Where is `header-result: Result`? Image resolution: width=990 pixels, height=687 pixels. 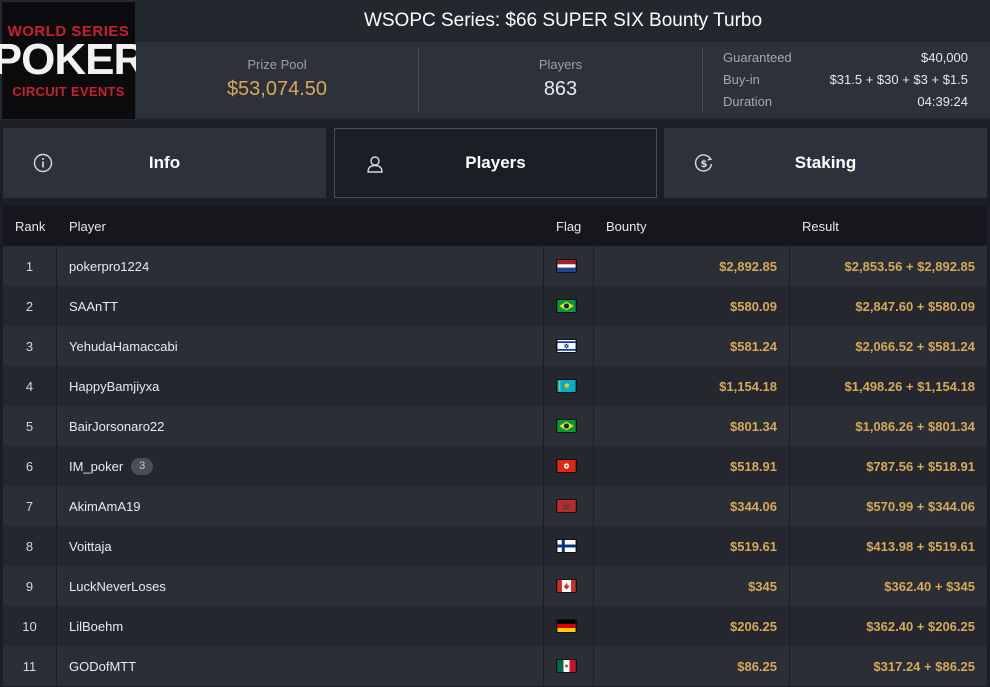 header-result: Result is located at coordinates (820, 226).